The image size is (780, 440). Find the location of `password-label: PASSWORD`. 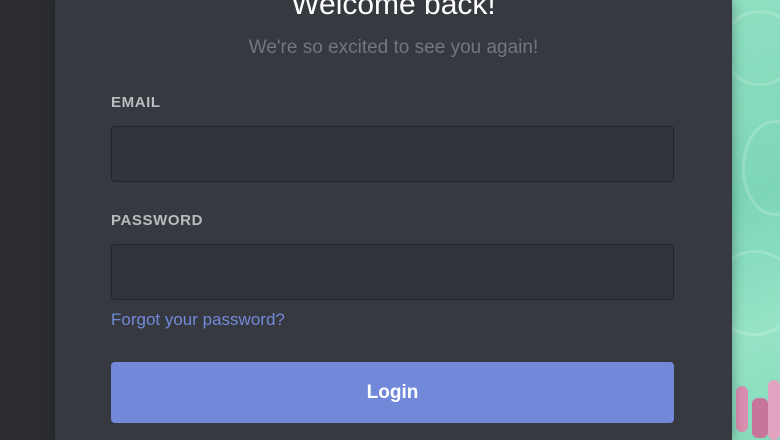

password-label: PASSWORD is located at coordinates (157, 220).